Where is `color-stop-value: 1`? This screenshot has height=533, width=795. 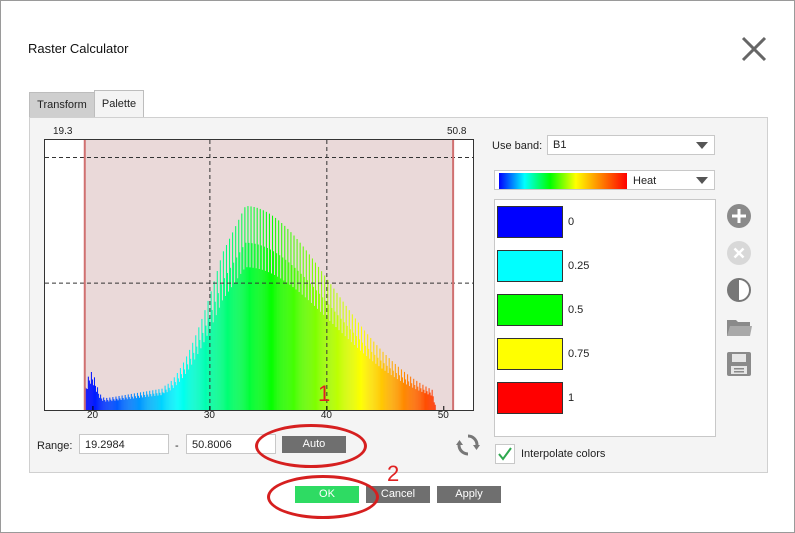
color-stop-value: 1 is located at coordinates (571, 398).